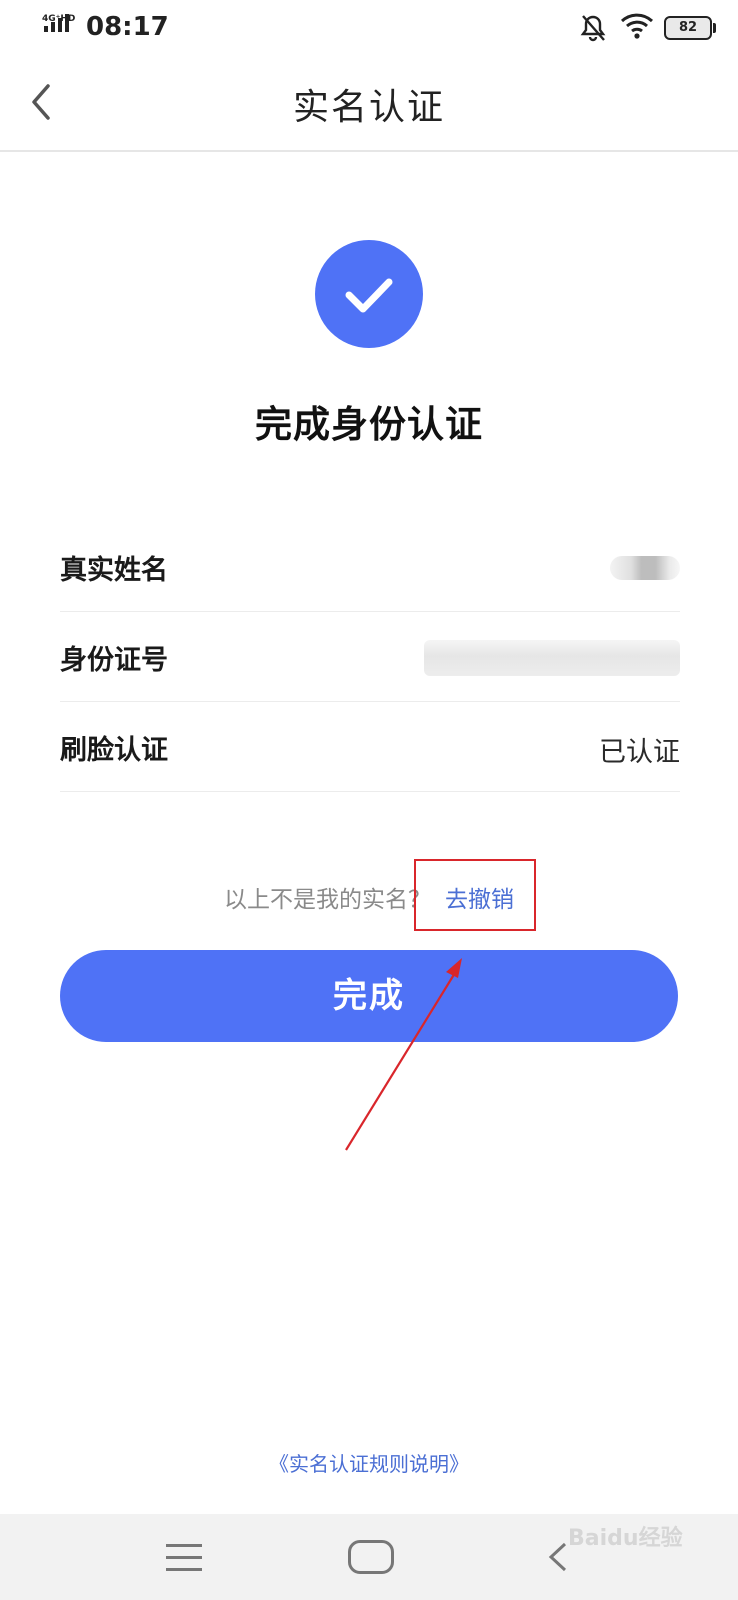 The image size is (738, 1600). I want to click on success-title: 完成身份认证, so click(369, 424).